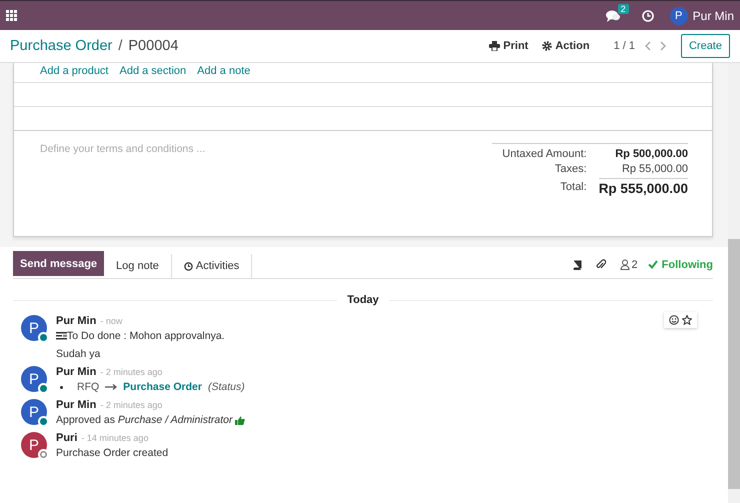 Image resolution: width=740 pixels, height=503 pixels. I want to click on followers-button: 2, so click(629, 264).